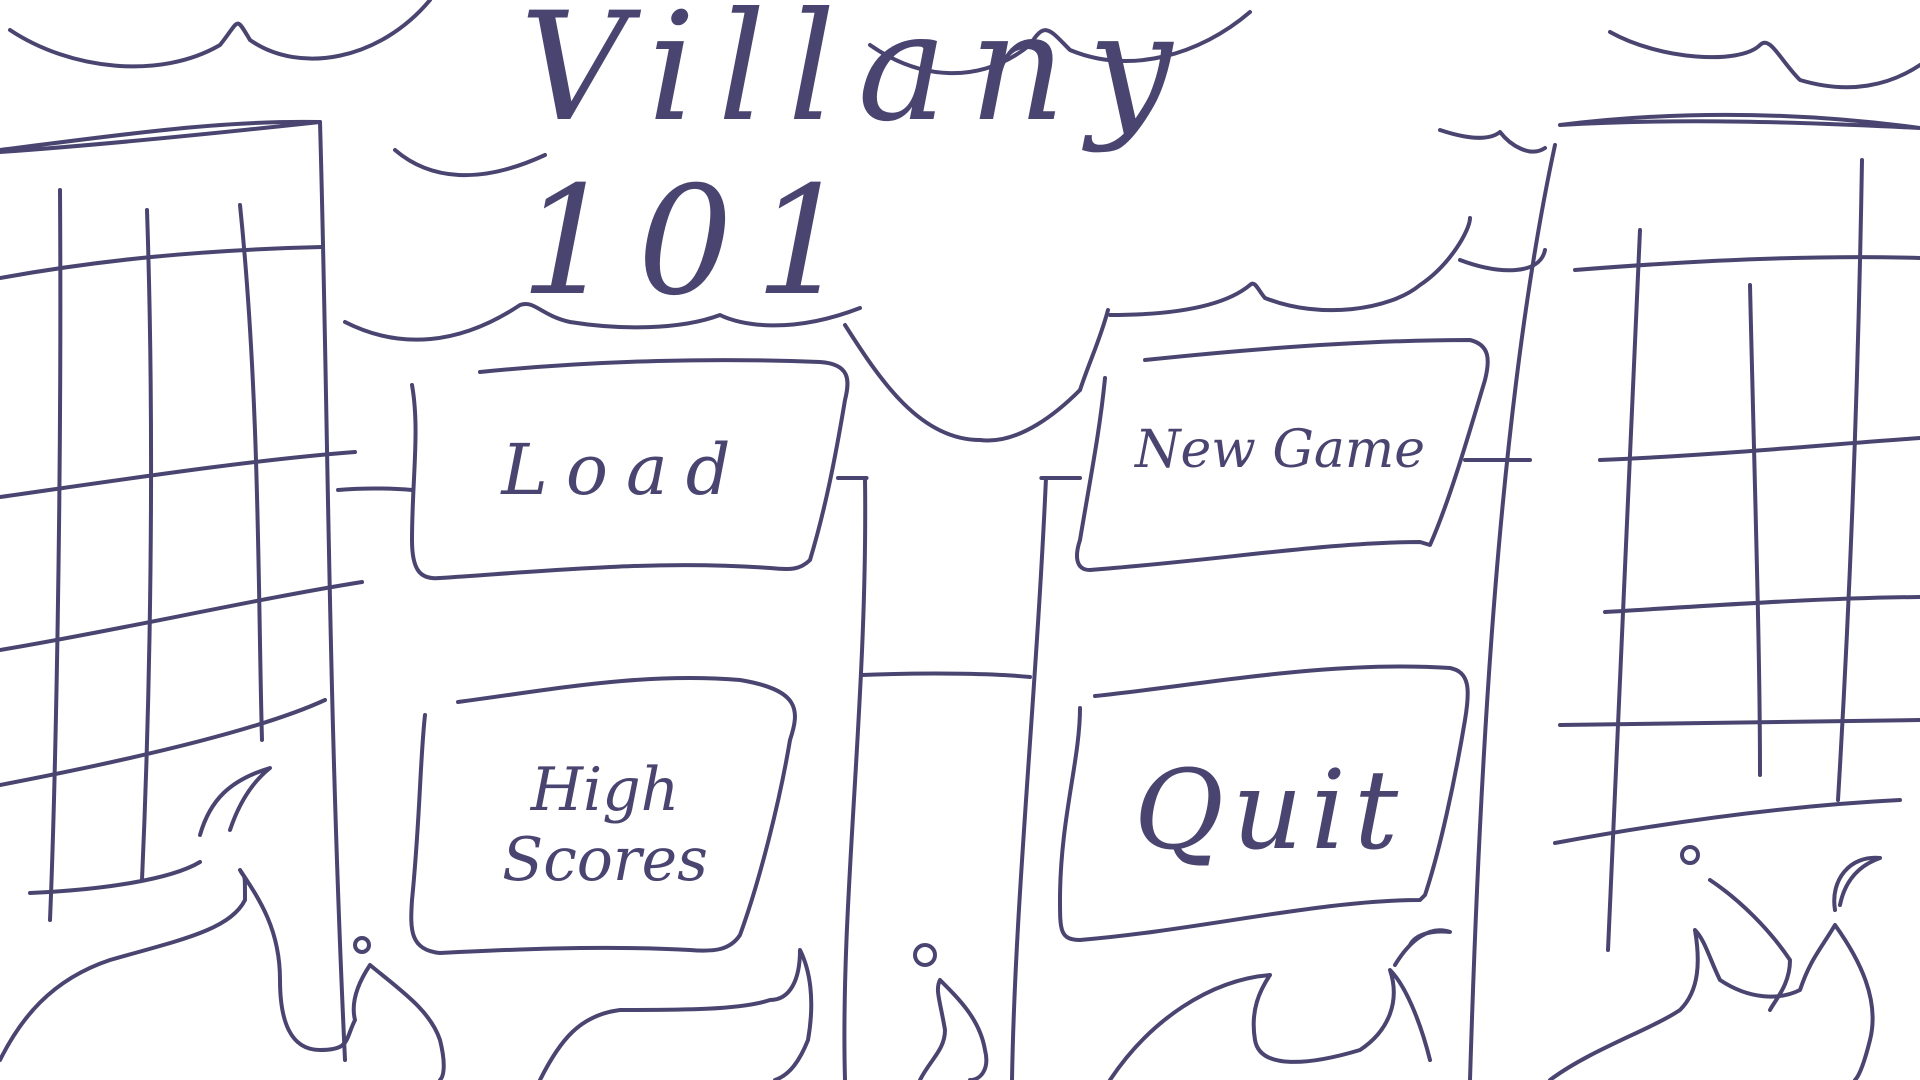  I want to click on new-game-button: New Game, so click(1280, 450).